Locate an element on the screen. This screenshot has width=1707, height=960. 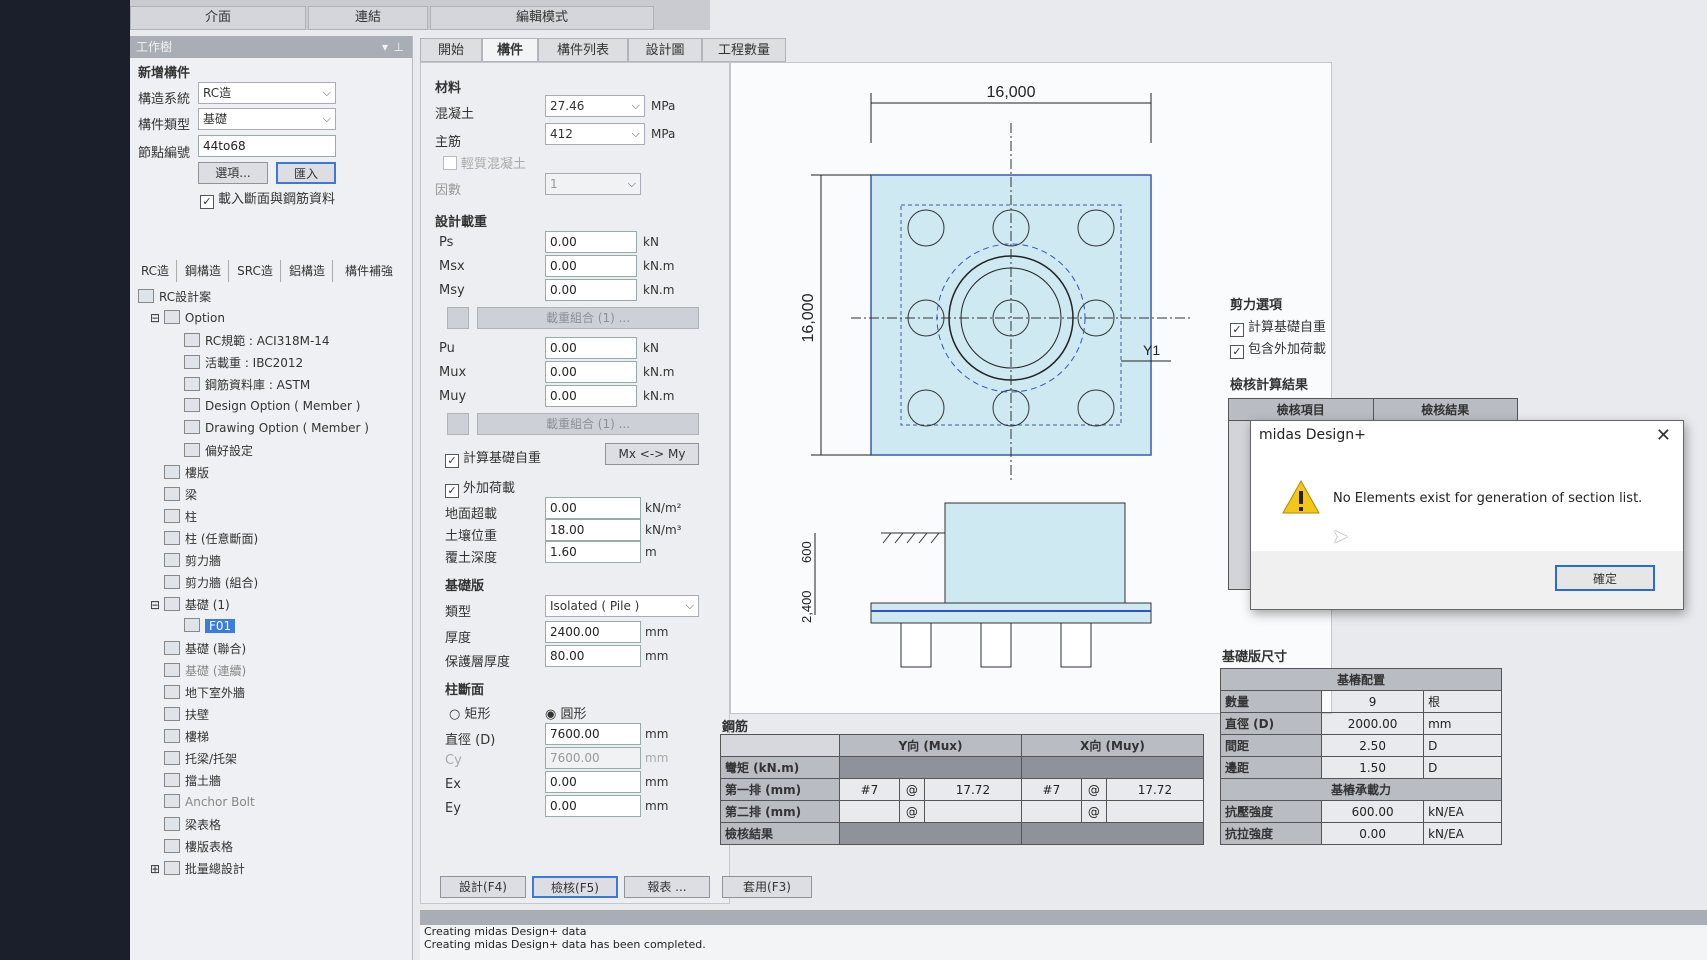
diameter-input: 7600.00 is located at coordinates (593, 734).